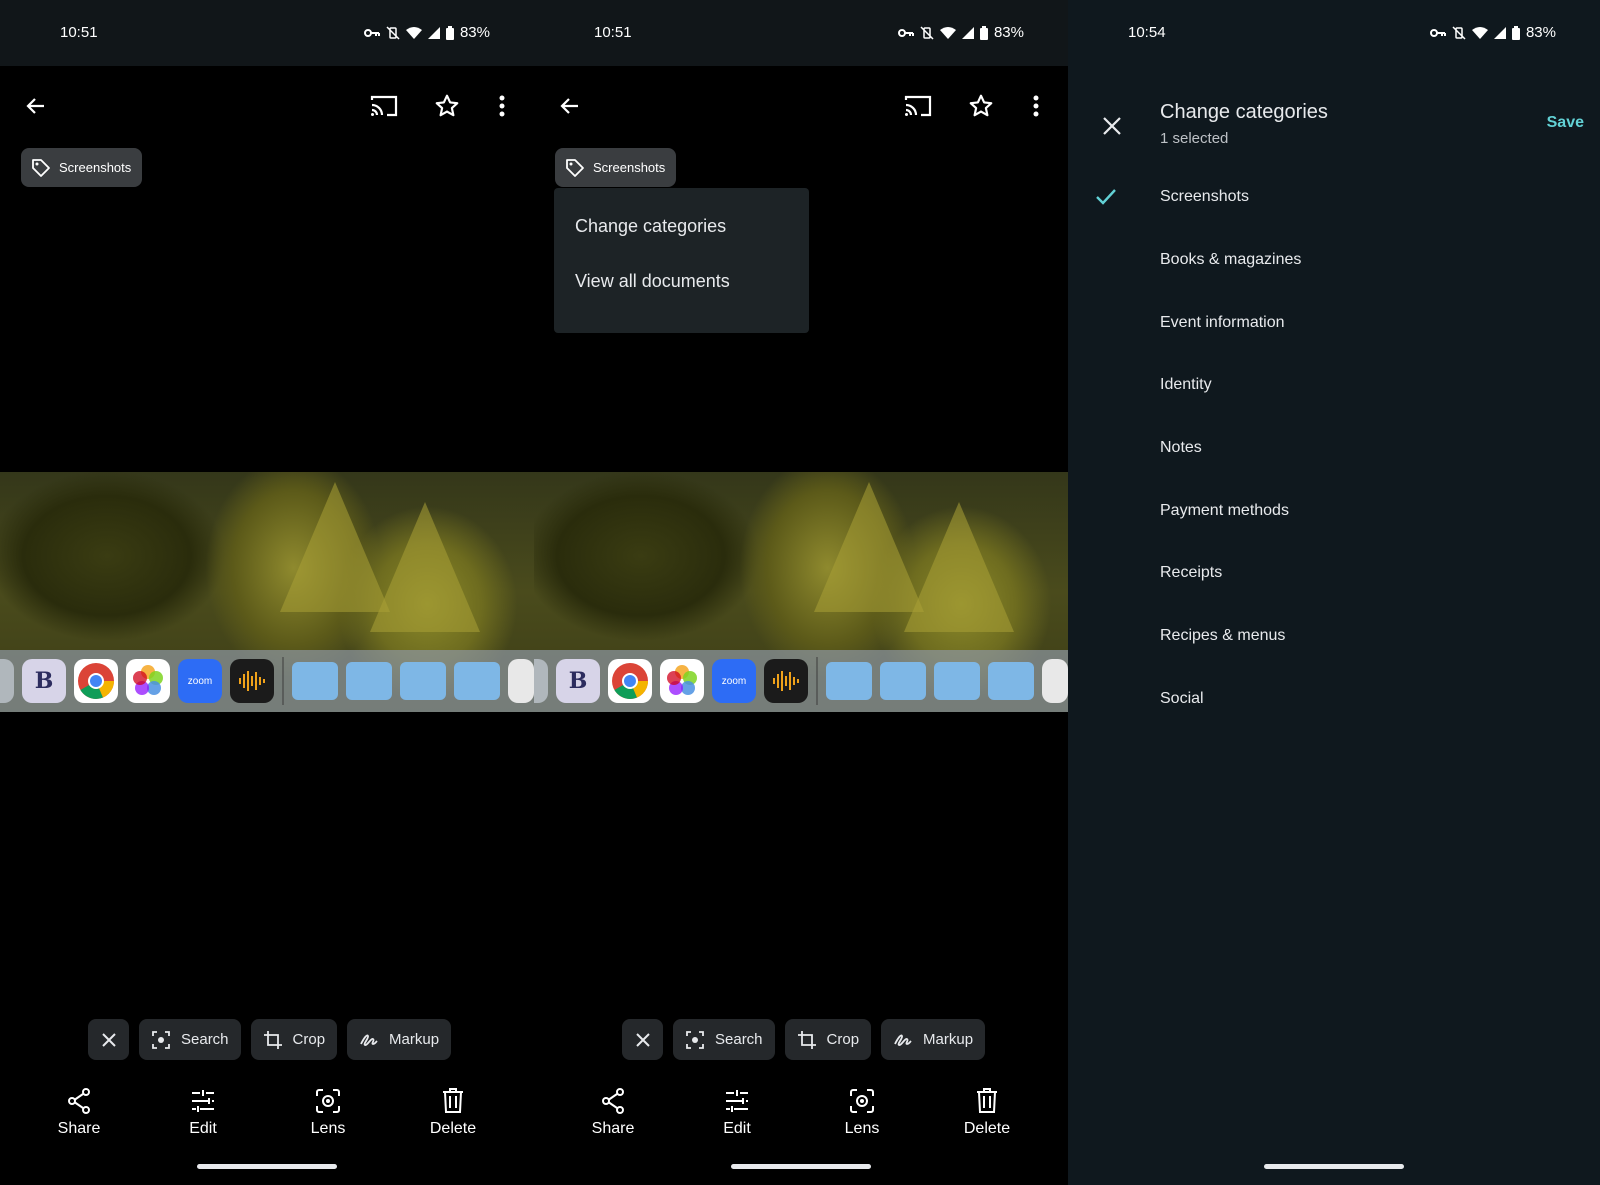 The image size is (1600, 1185). What do you see at coordinates (1334, 322) in the screenshot?
I see `category-item-event-information: Event information` at bounding box center [1334, 322].